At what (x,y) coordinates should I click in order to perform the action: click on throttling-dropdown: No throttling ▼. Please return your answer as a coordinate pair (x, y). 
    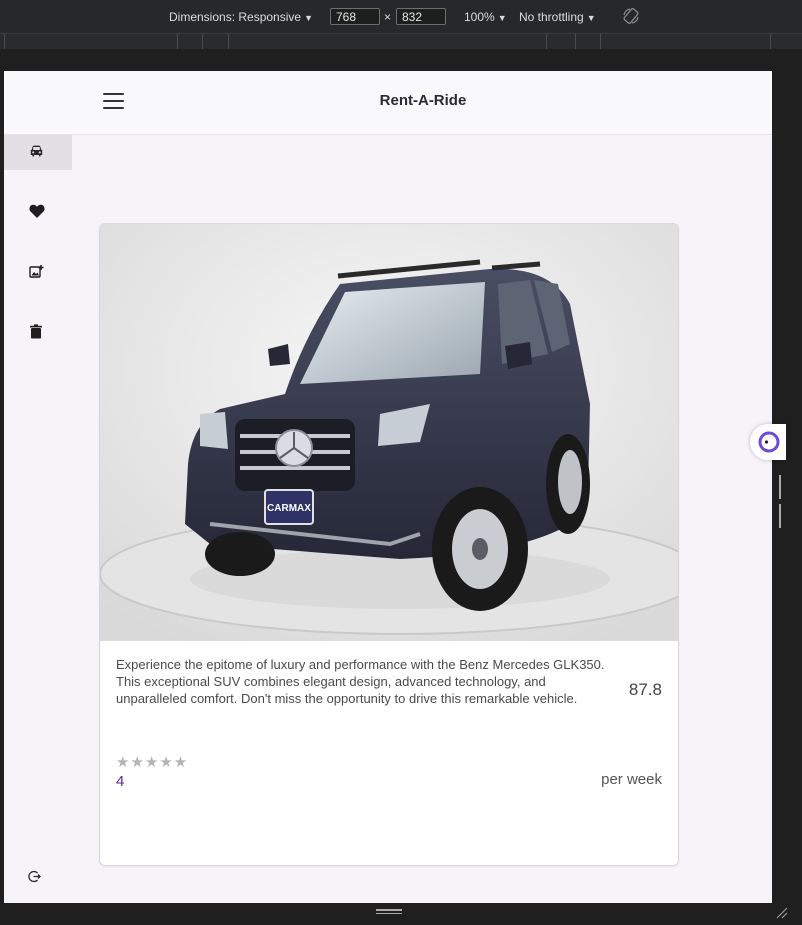
    Looking at the image, I should click on (557, 17).